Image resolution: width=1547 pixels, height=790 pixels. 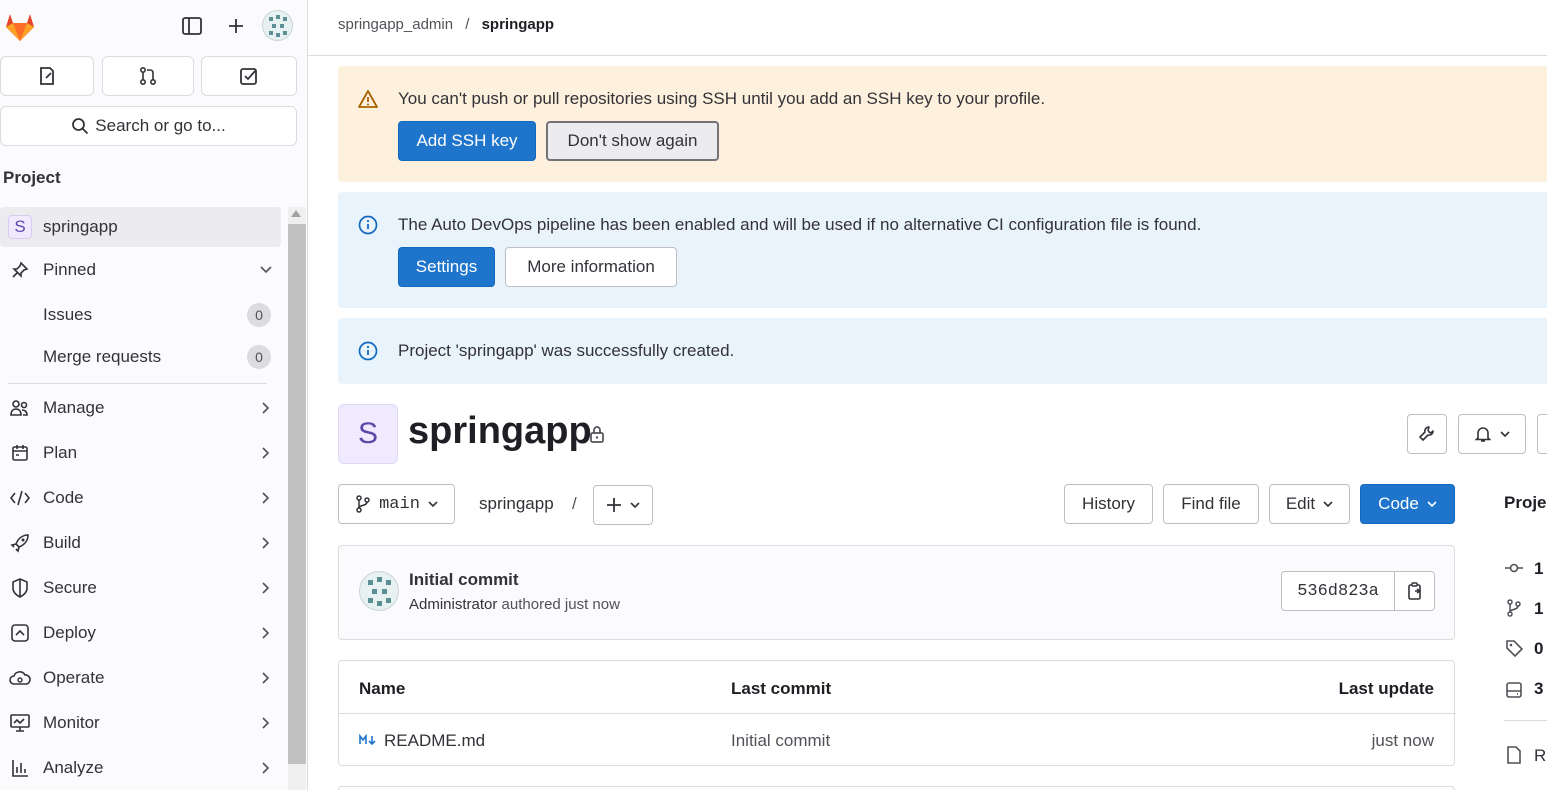 What do you see at coordinates (47, 76) in the screenshot?
I see `issues-tab` at bounding box center [47, 76].